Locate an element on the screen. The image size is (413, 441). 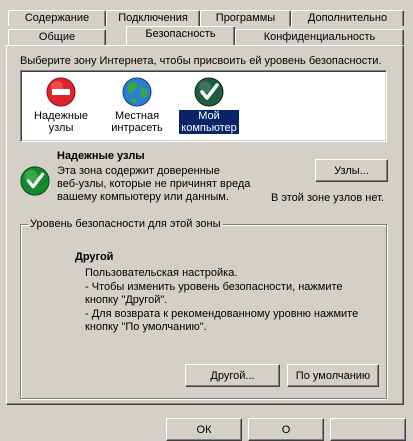
zone-title: Надежные узлы is located at coordinates (101, 156).